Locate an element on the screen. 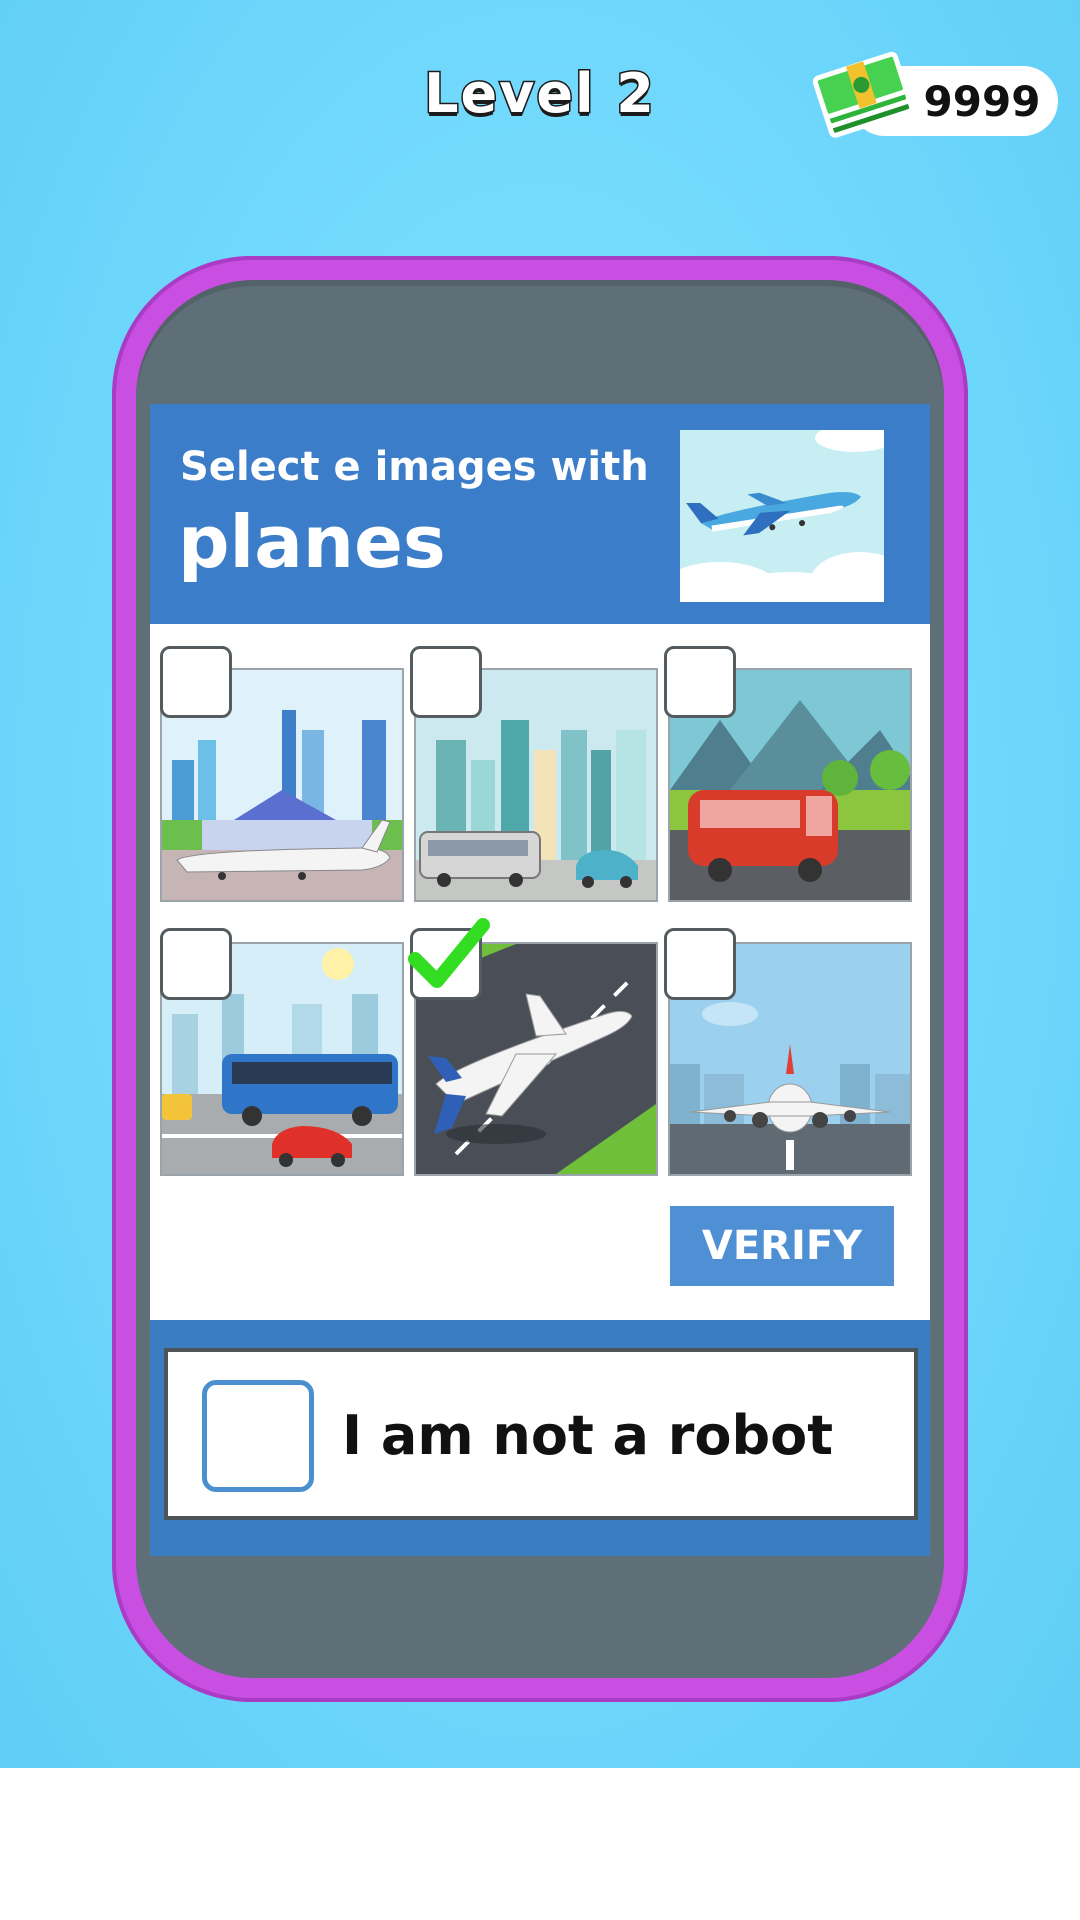 This screenshot has width=1080, height=1920. coin-value: 9999 is located at coordinates (982, 101).